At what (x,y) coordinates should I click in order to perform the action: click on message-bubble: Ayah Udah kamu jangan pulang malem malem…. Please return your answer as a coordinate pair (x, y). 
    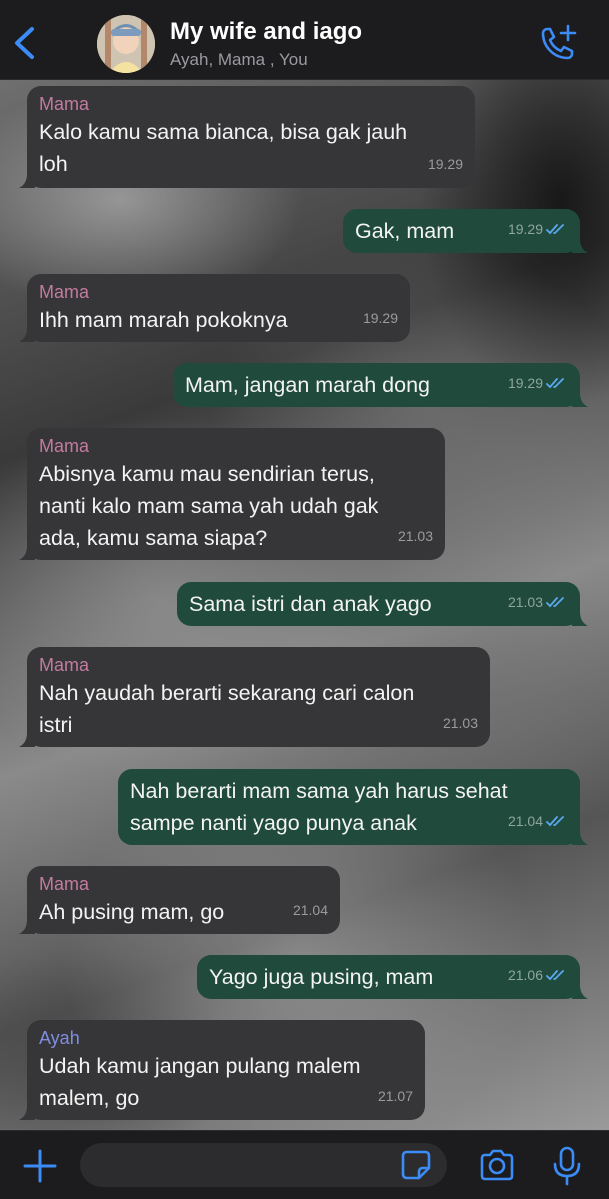
    Looking at the image, I should click on (222, 1070).